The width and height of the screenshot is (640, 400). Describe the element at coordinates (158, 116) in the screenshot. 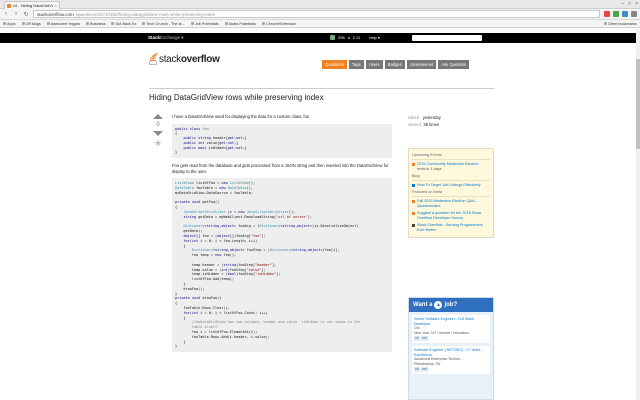

I see `upvote-icon` at that location.